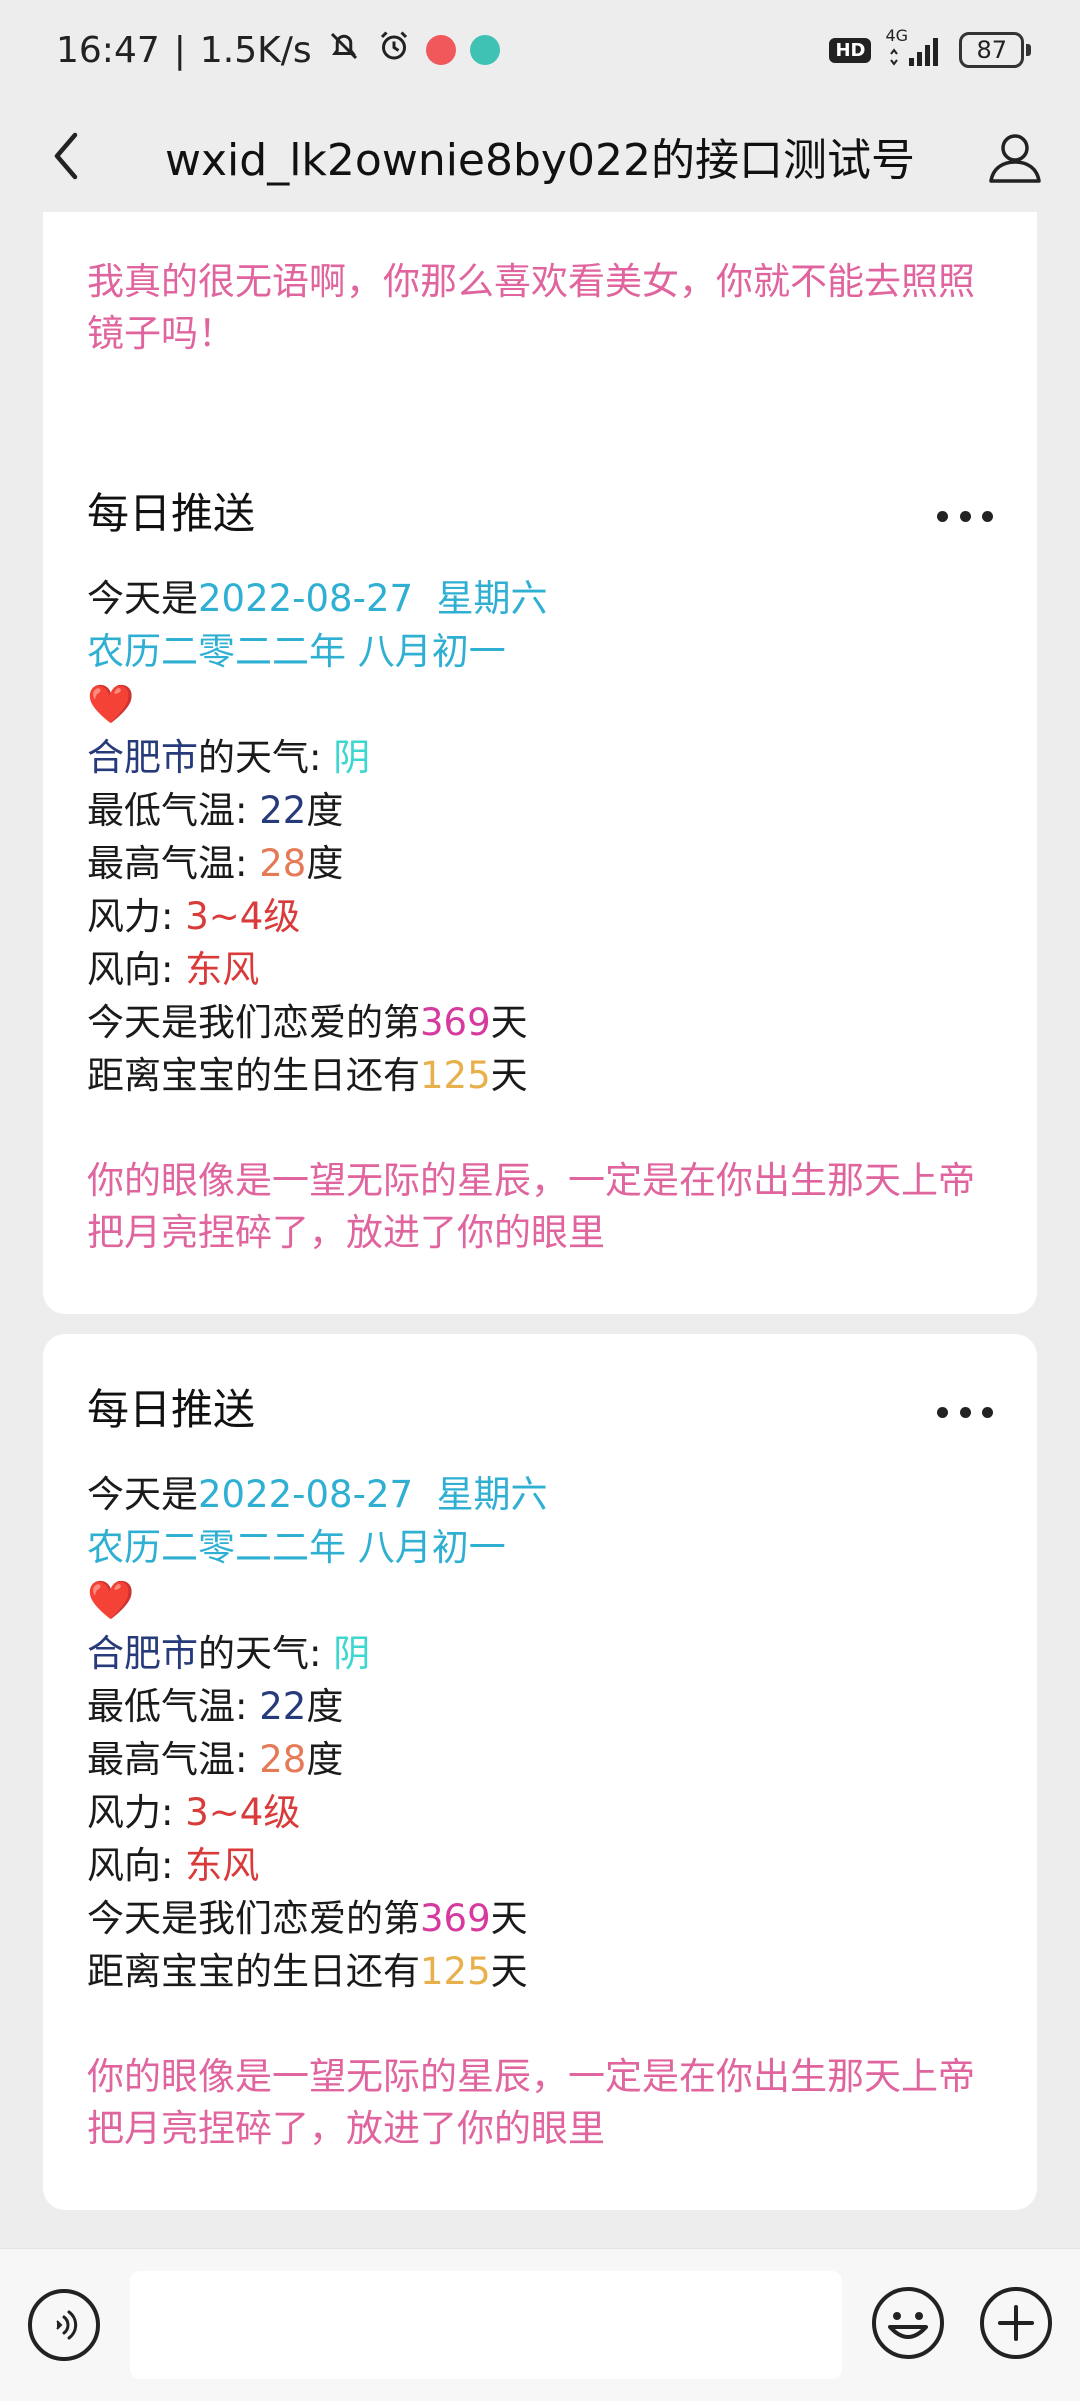 This screenshot has height=2401, width=1080. I want to click on signal-icon: 4G, so click(915, 48).